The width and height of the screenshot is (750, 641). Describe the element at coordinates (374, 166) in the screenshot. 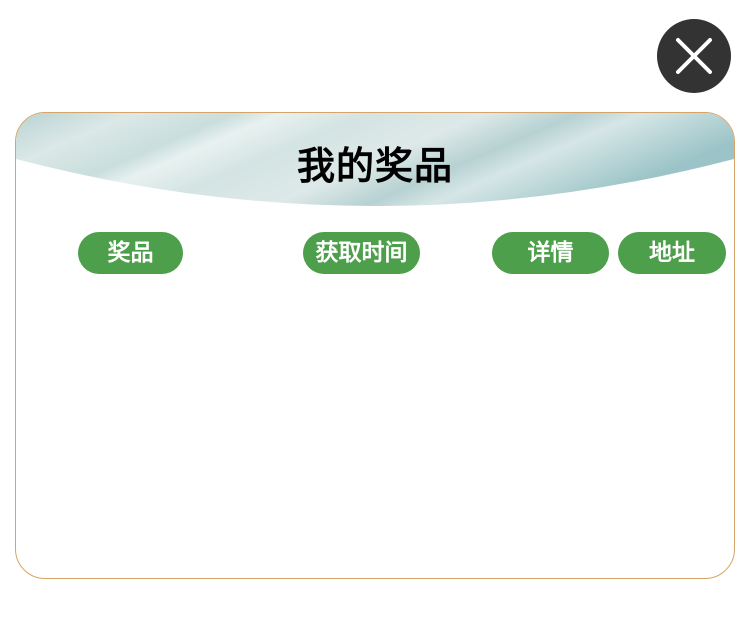

I see `dialog-title: 我的奖品` at that location.